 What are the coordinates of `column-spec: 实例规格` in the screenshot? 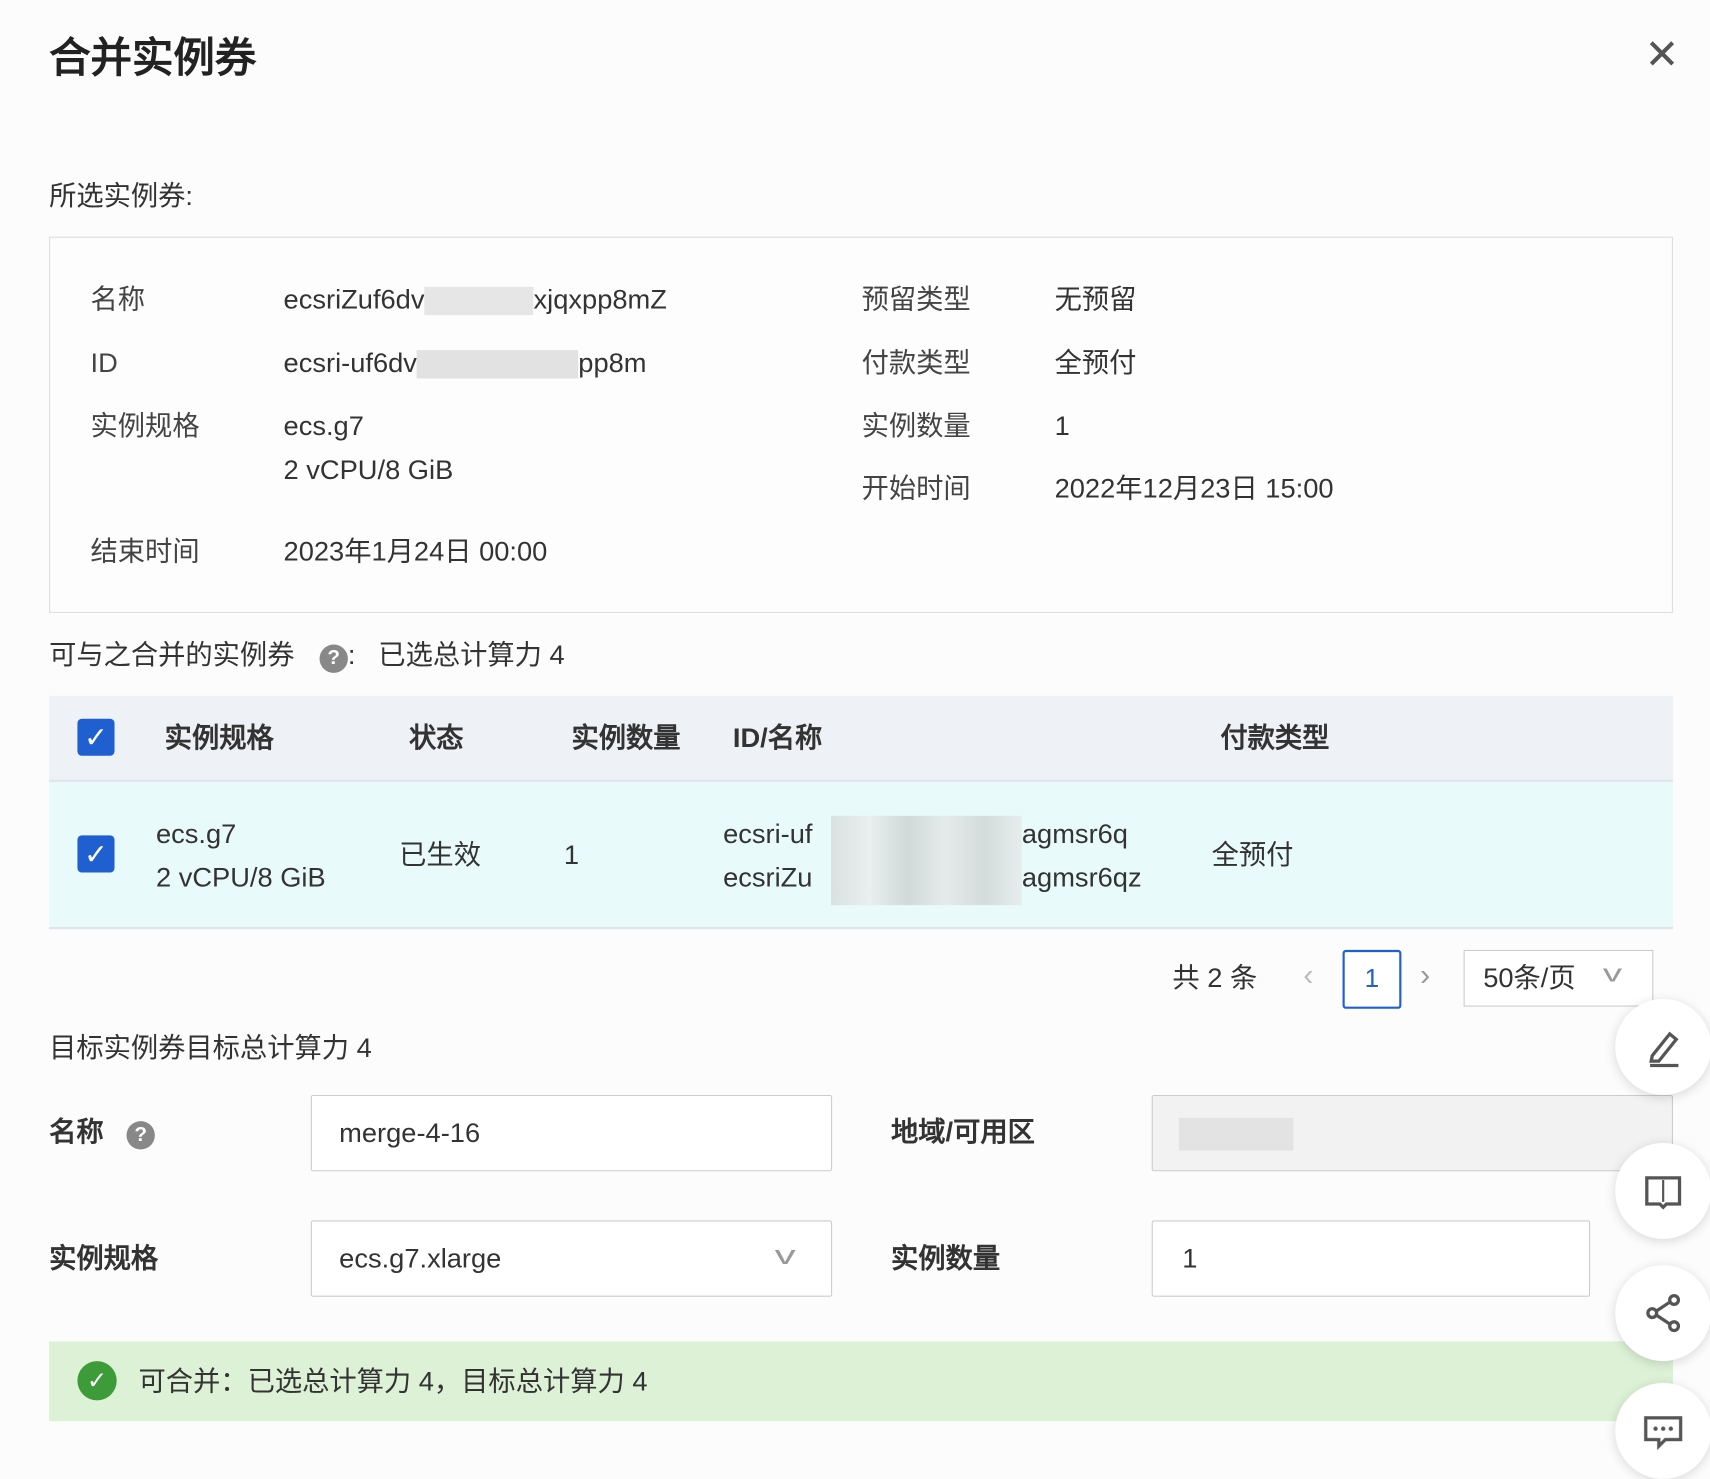 It's located at (219, 738).